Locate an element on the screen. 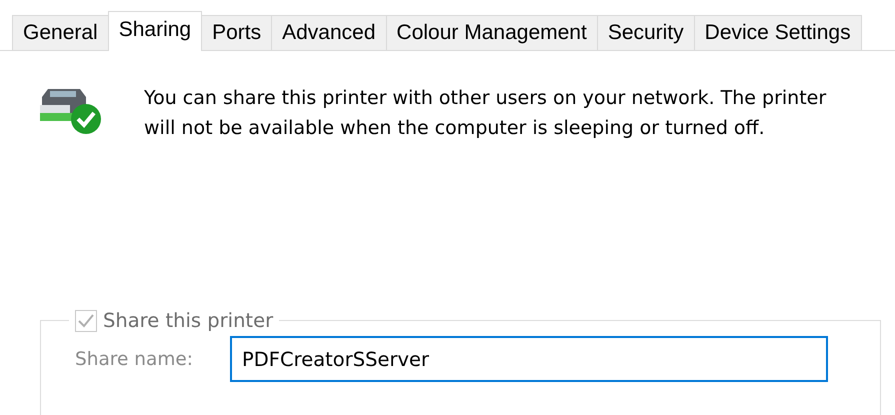  tab: General is located at coordinates (60, 32).